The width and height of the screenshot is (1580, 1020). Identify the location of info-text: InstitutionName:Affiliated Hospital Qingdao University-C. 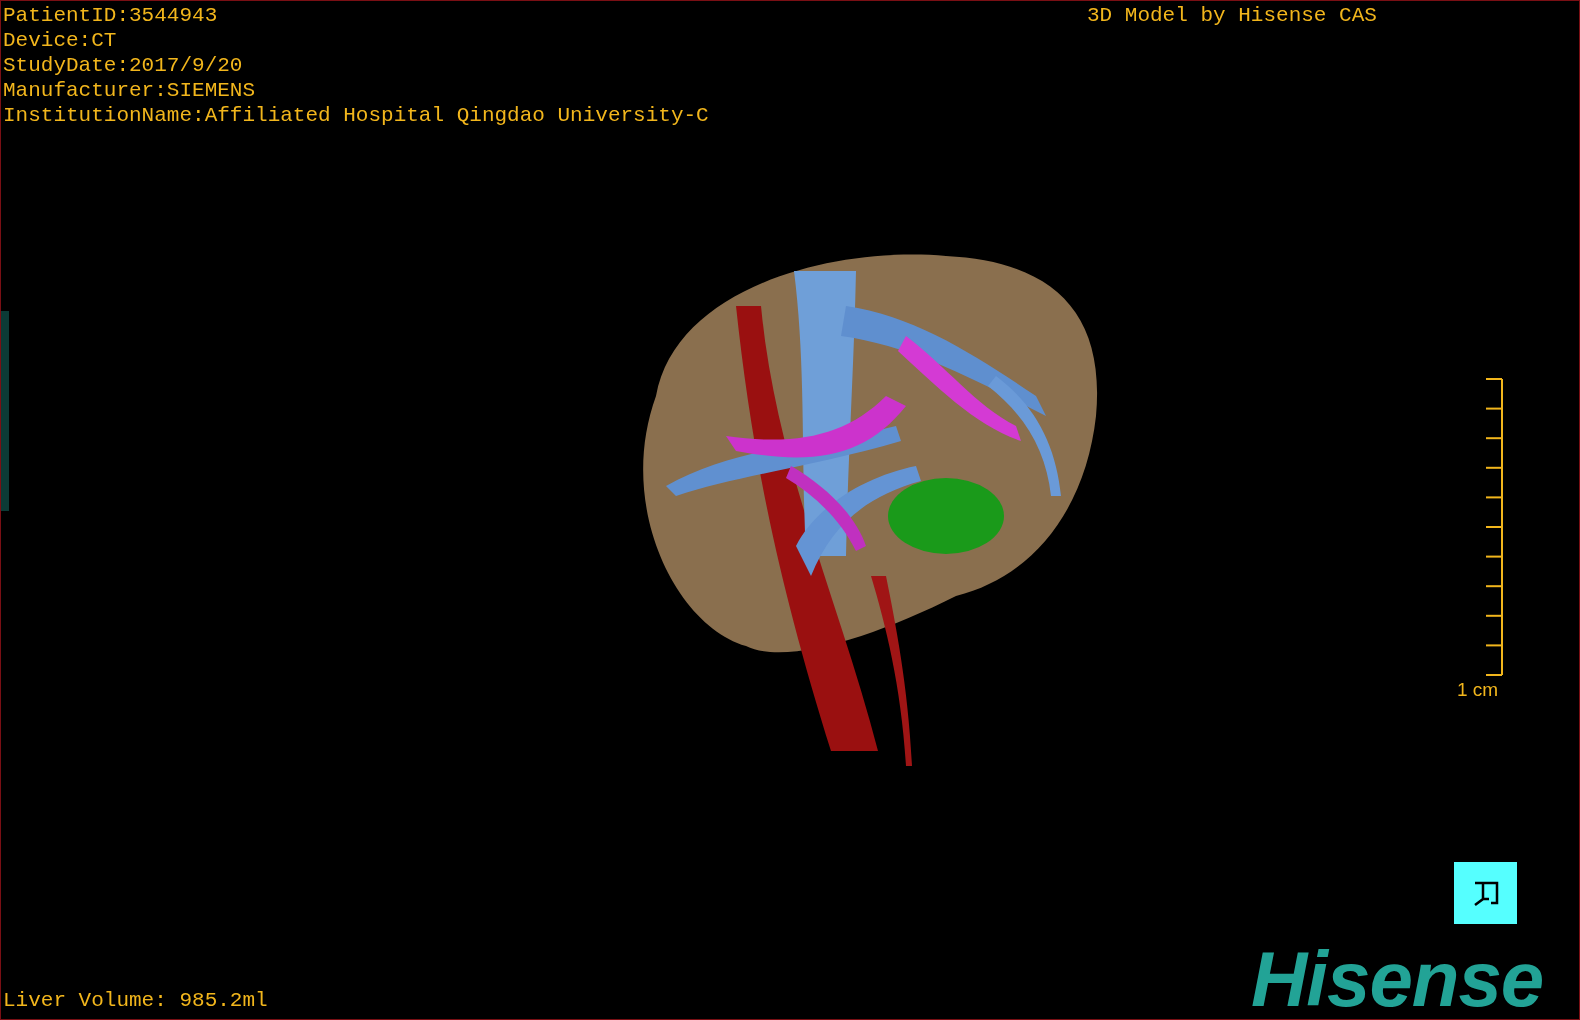
(356, 115).